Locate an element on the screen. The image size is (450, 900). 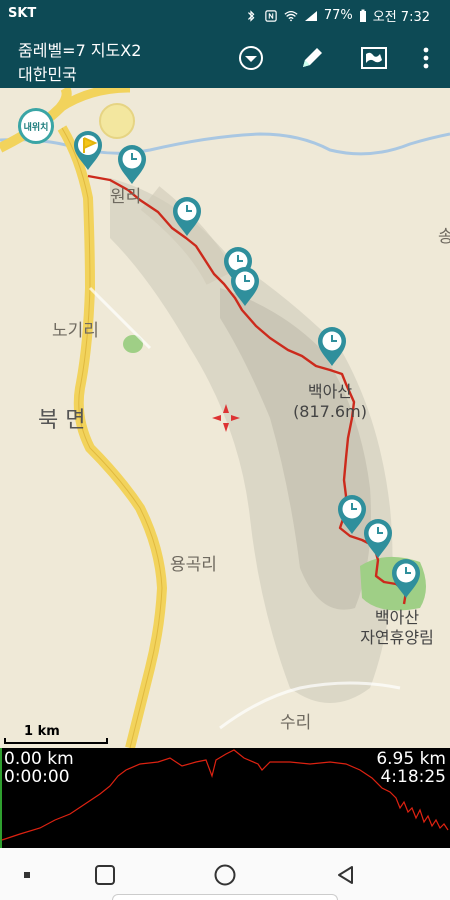
carrier-label: SKT is located at coordinates (22, 13).